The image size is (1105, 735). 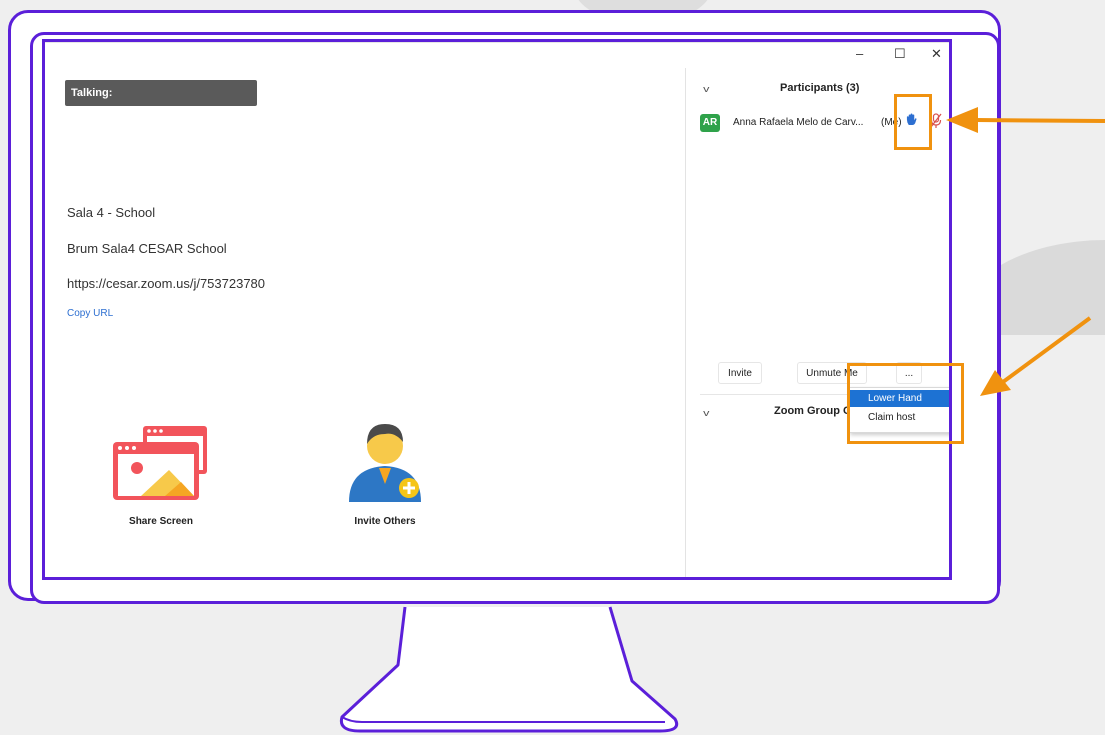 I want to click on monitor-stand, so click(x=509, y=669).